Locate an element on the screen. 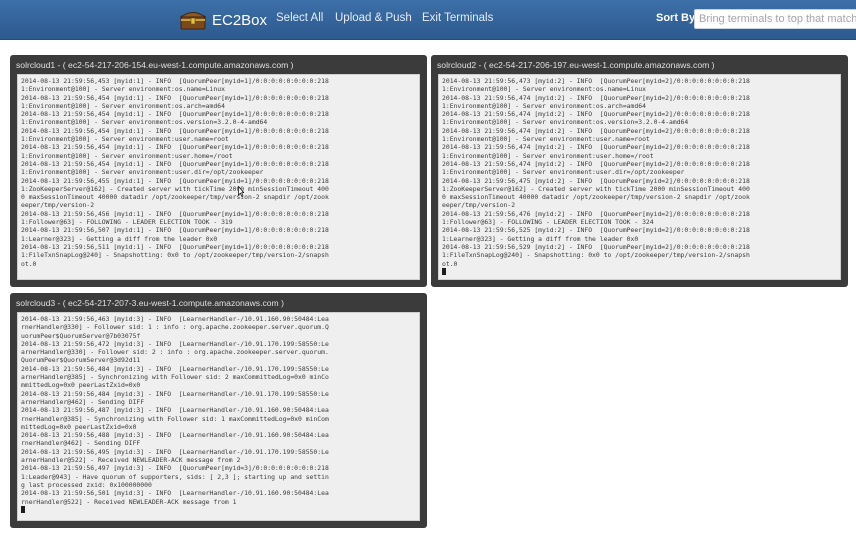 The width and height of the screenshot is (856, 537). brand-name: EC2Box is located at coordinates (240, 20).